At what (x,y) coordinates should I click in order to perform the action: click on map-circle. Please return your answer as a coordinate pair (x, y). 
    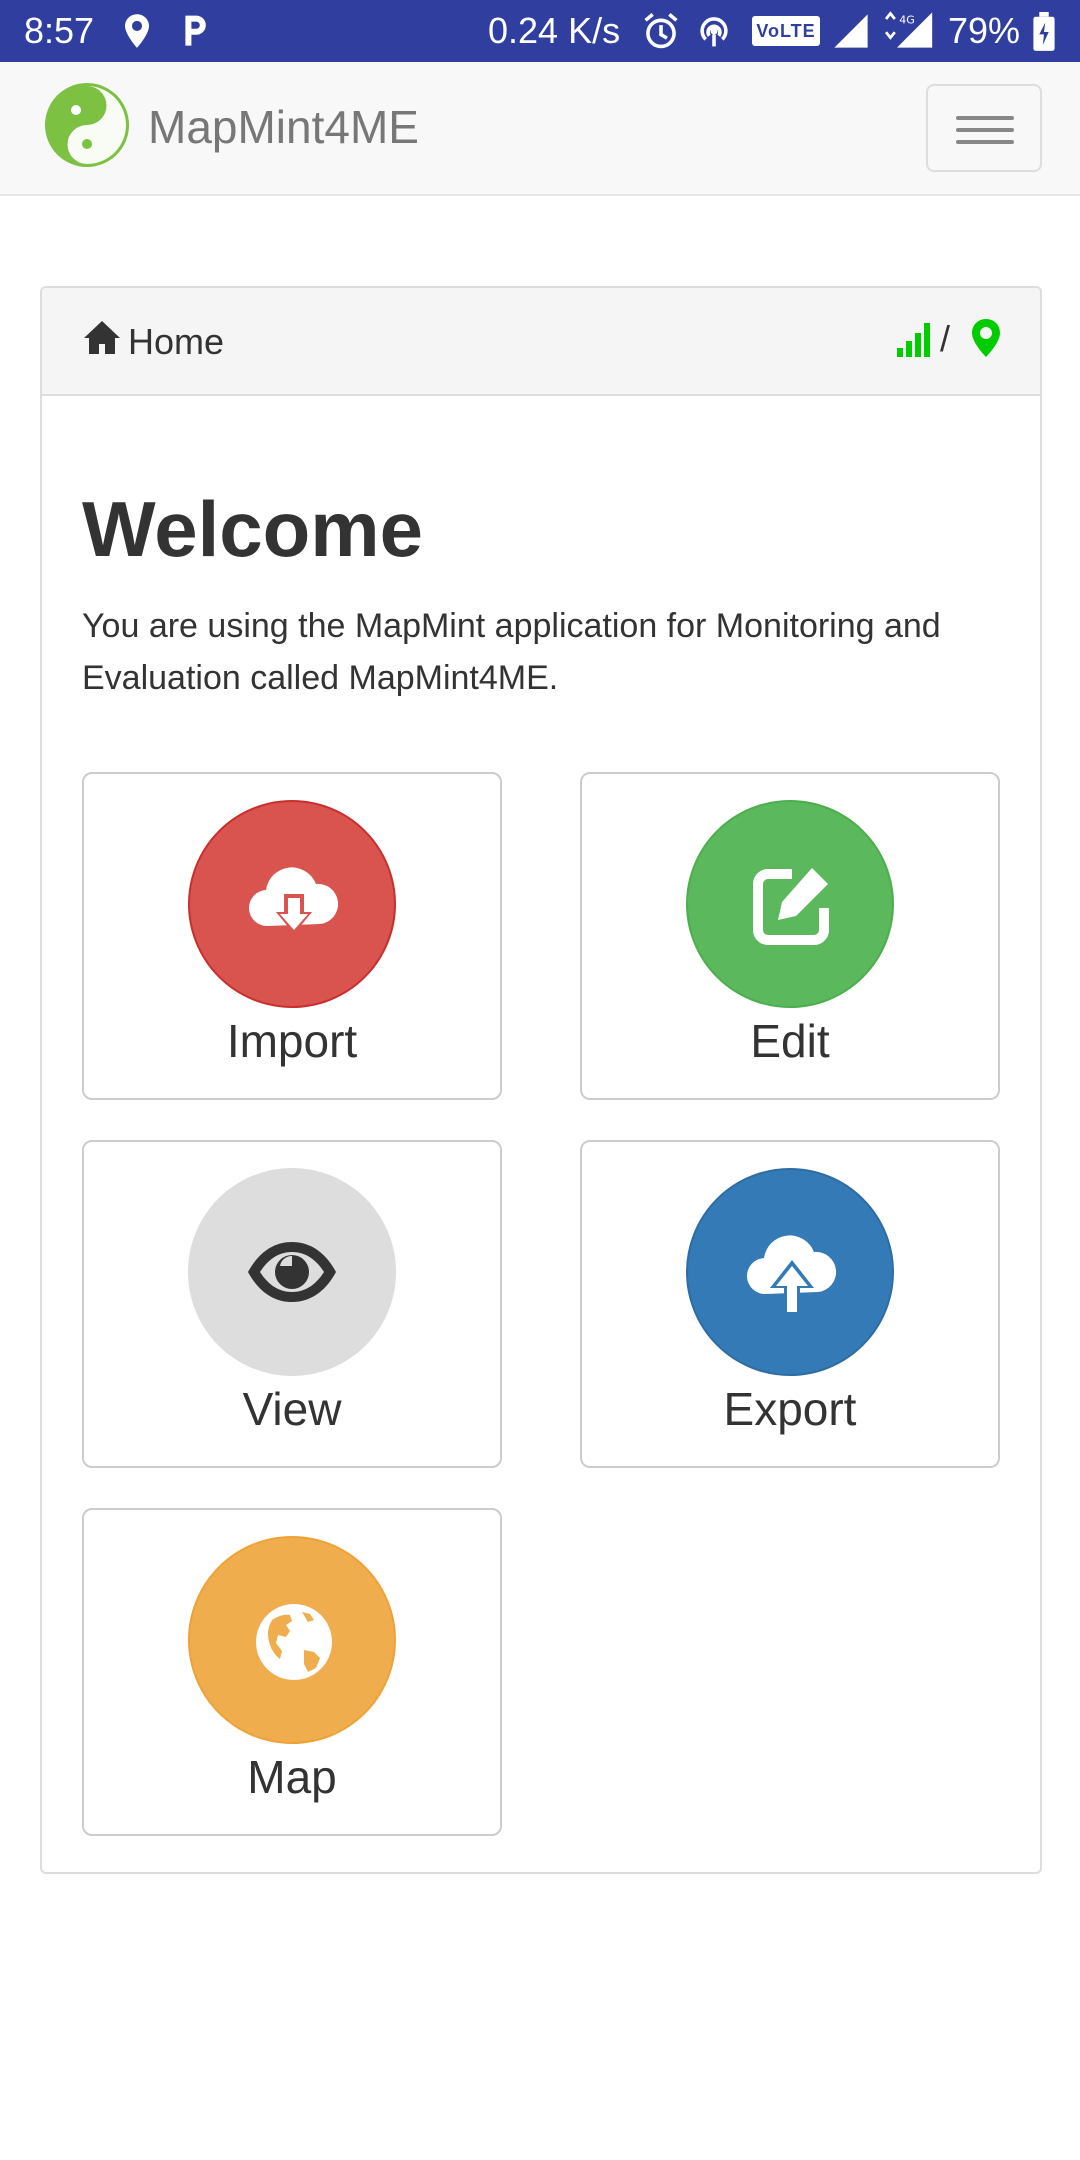
    Looking at the image, I should click on (292, 1640).